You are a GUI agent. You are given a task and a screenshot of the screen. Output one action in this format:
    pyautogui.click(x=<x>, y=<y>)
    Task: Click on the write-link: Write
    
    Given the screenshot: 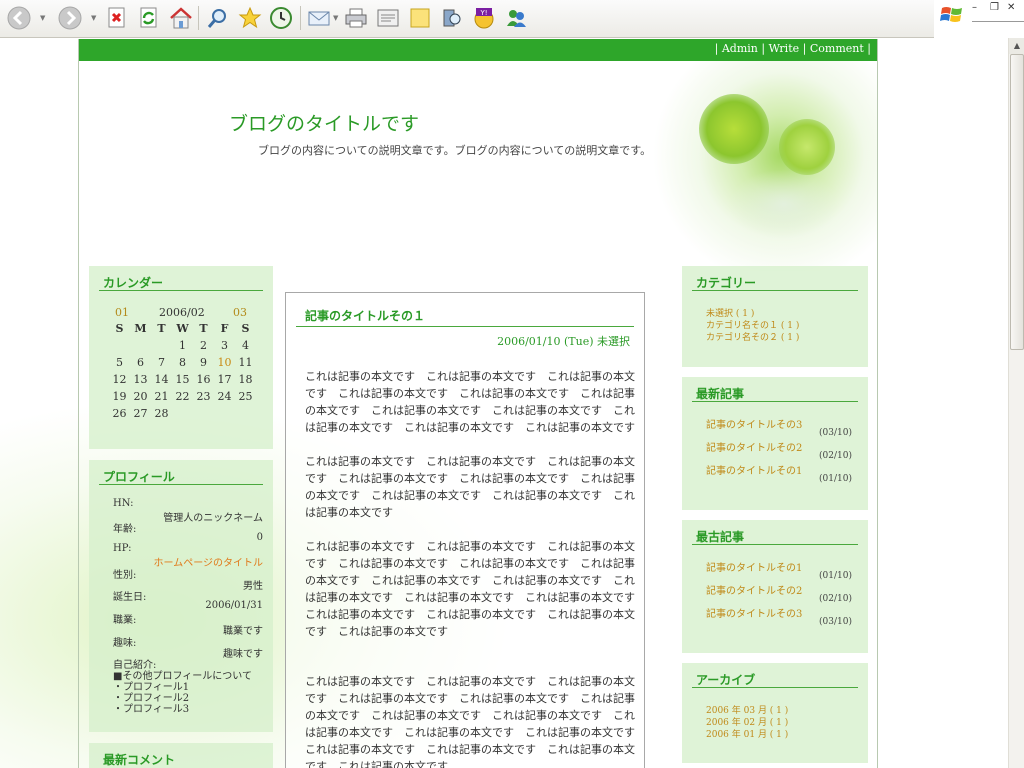 What is the action you would take?
    pyautogui.click(x=784, y=48)
    